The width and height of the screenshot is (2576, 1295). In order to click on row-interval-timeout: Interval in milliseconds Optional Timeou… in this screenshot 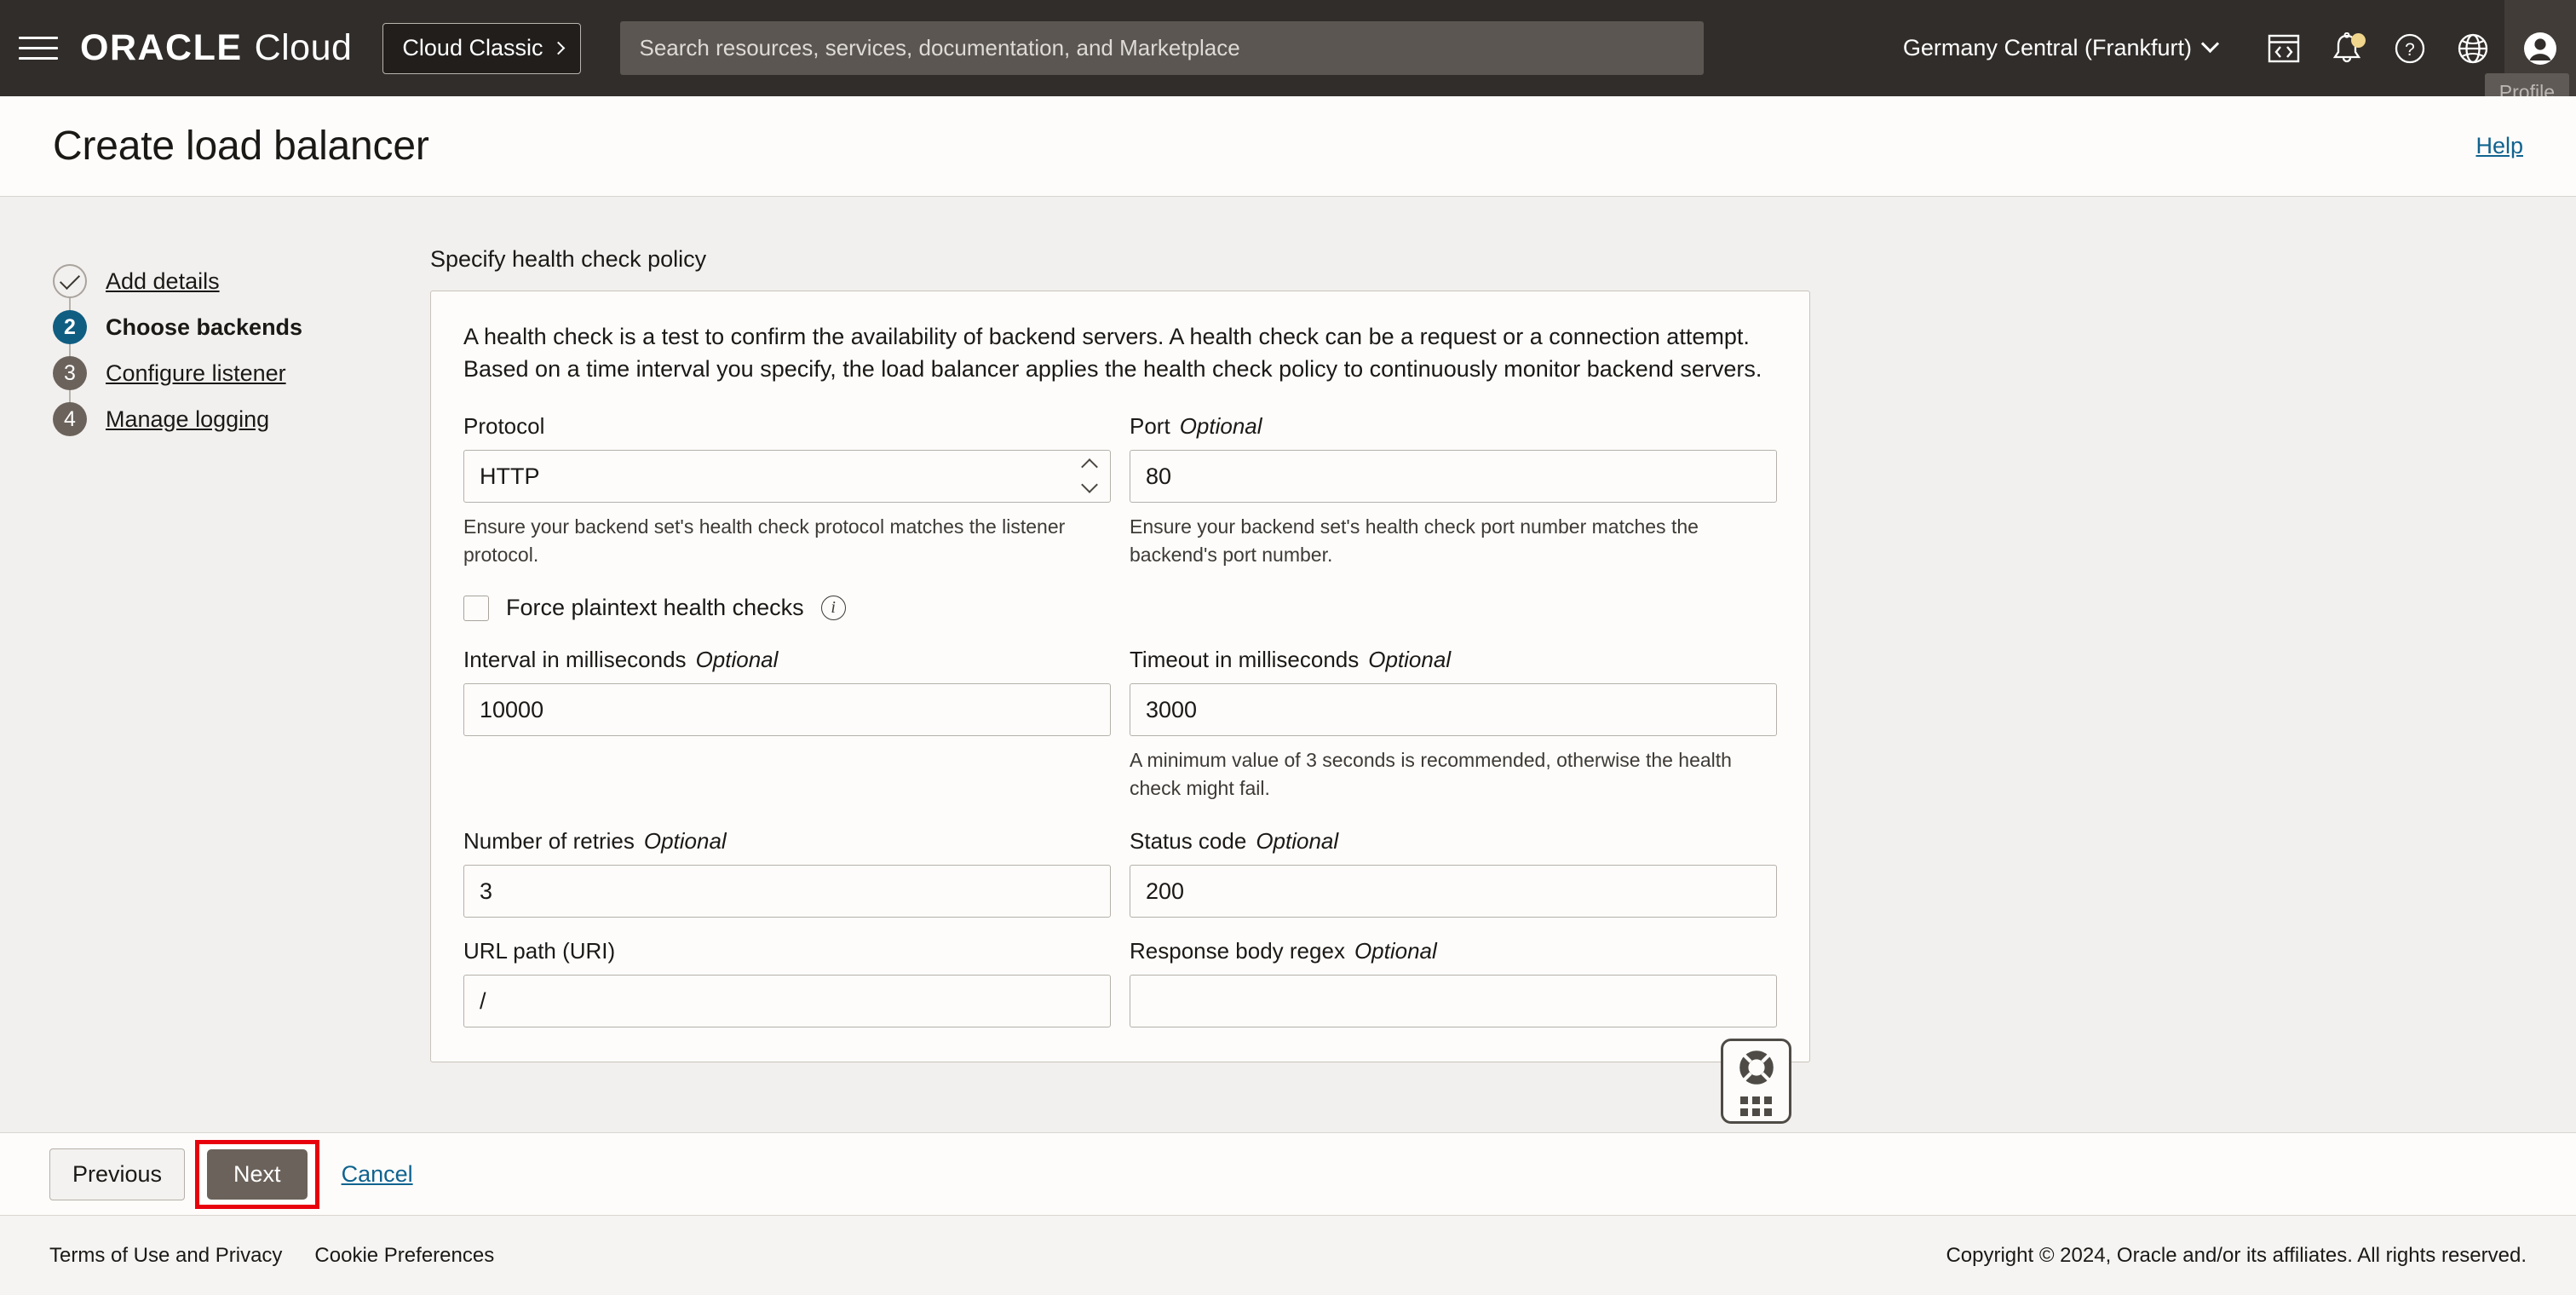, I will do `click(1120, 725)`.